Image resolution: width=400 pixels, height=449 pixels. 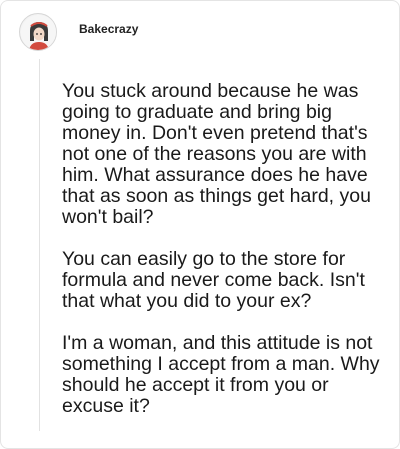 I want to click on comment-header: Bakecrazy, so click(x=78, y=32).